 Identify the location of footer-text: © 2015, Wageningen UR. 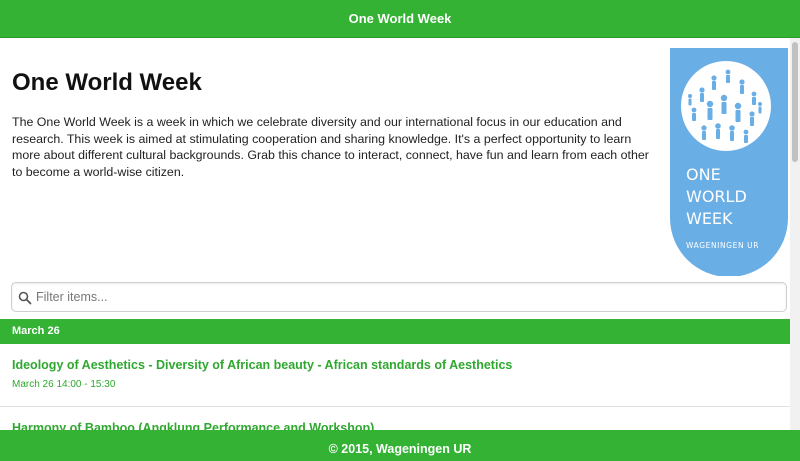
(400, 449).